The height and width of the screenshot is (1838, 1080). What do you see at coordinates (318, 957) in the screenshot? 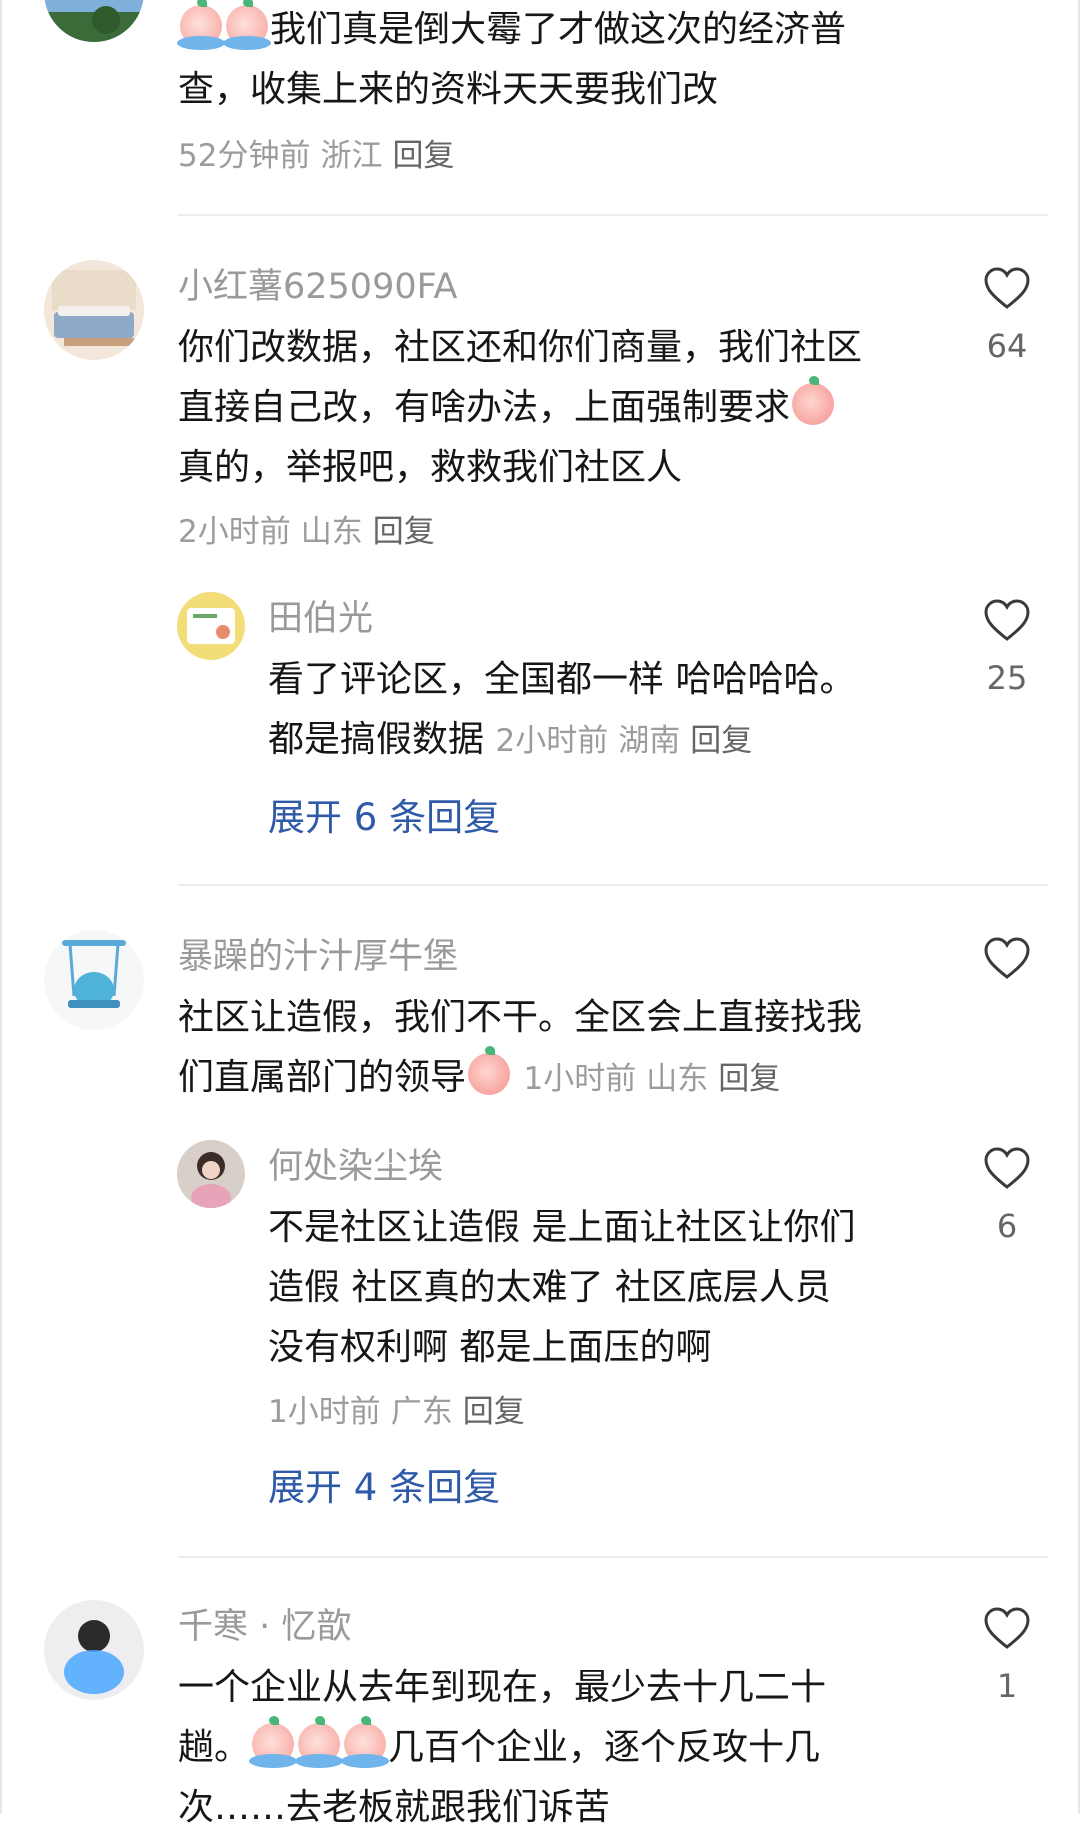
I see `username: 暴躁的汁汁厚牛堡` at bounding box center [318, 957].